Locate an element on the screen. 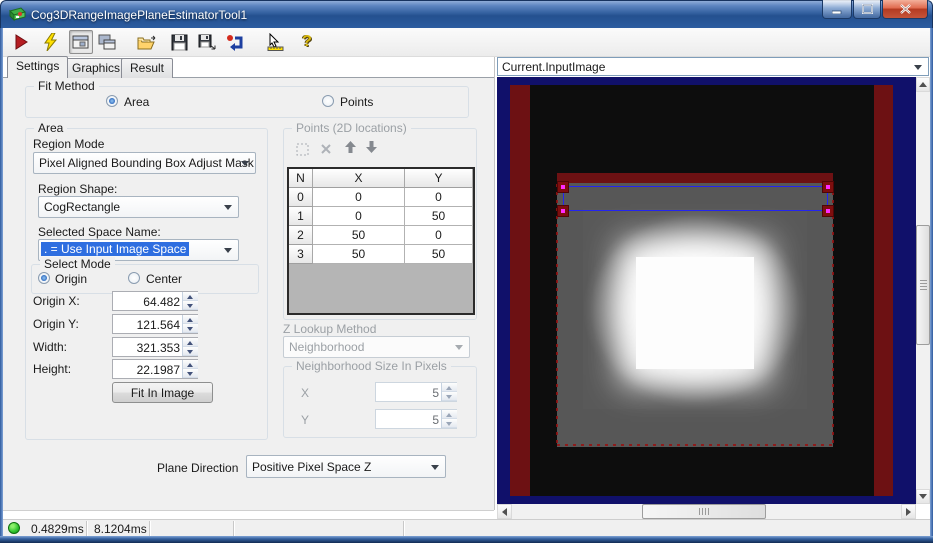 This screenshot has height=543, width=933. origin-y-field: 121.564 is located at coordinates (155, 324).